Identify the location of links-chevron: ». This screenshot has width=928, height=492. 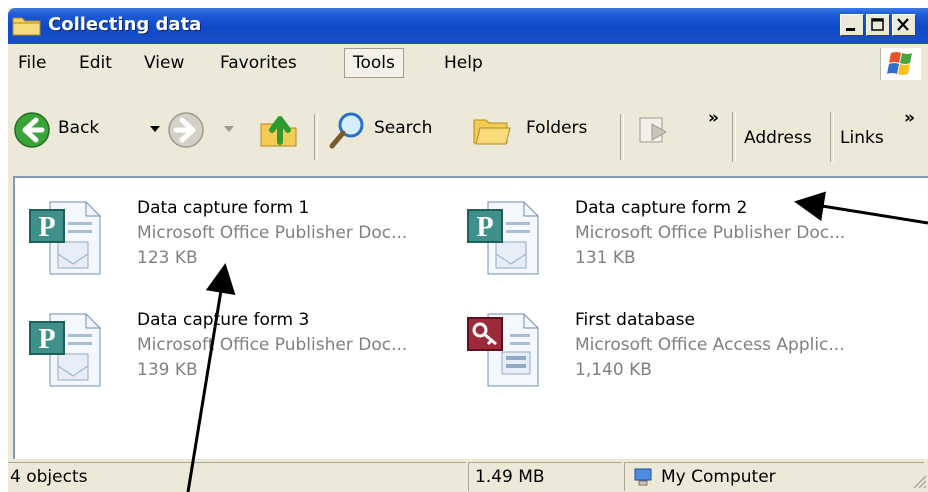
(909, 118).